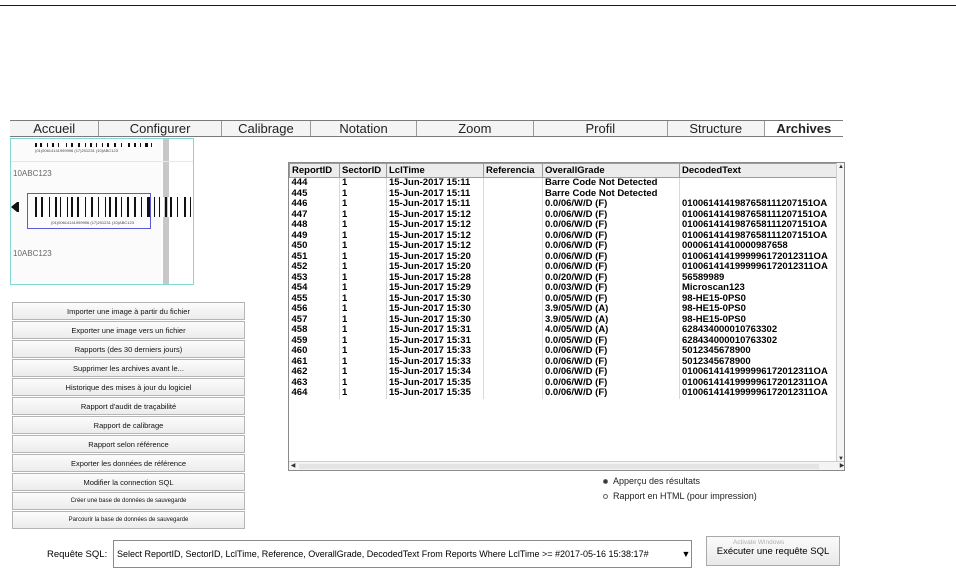 The height and width of the screenshot is (571, 956). I want to click on column-header: Referencia, so click(513, 170).